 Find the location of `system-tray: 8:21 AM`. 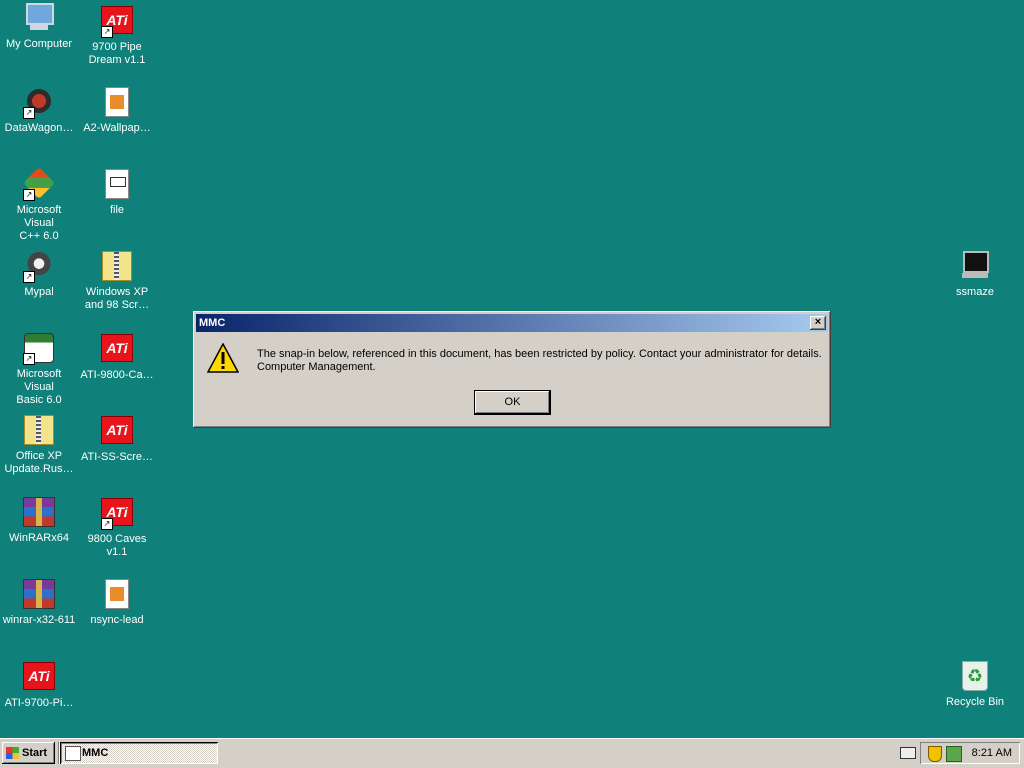

system-tray: 8:21 AM is located at coordinates (970, 753).